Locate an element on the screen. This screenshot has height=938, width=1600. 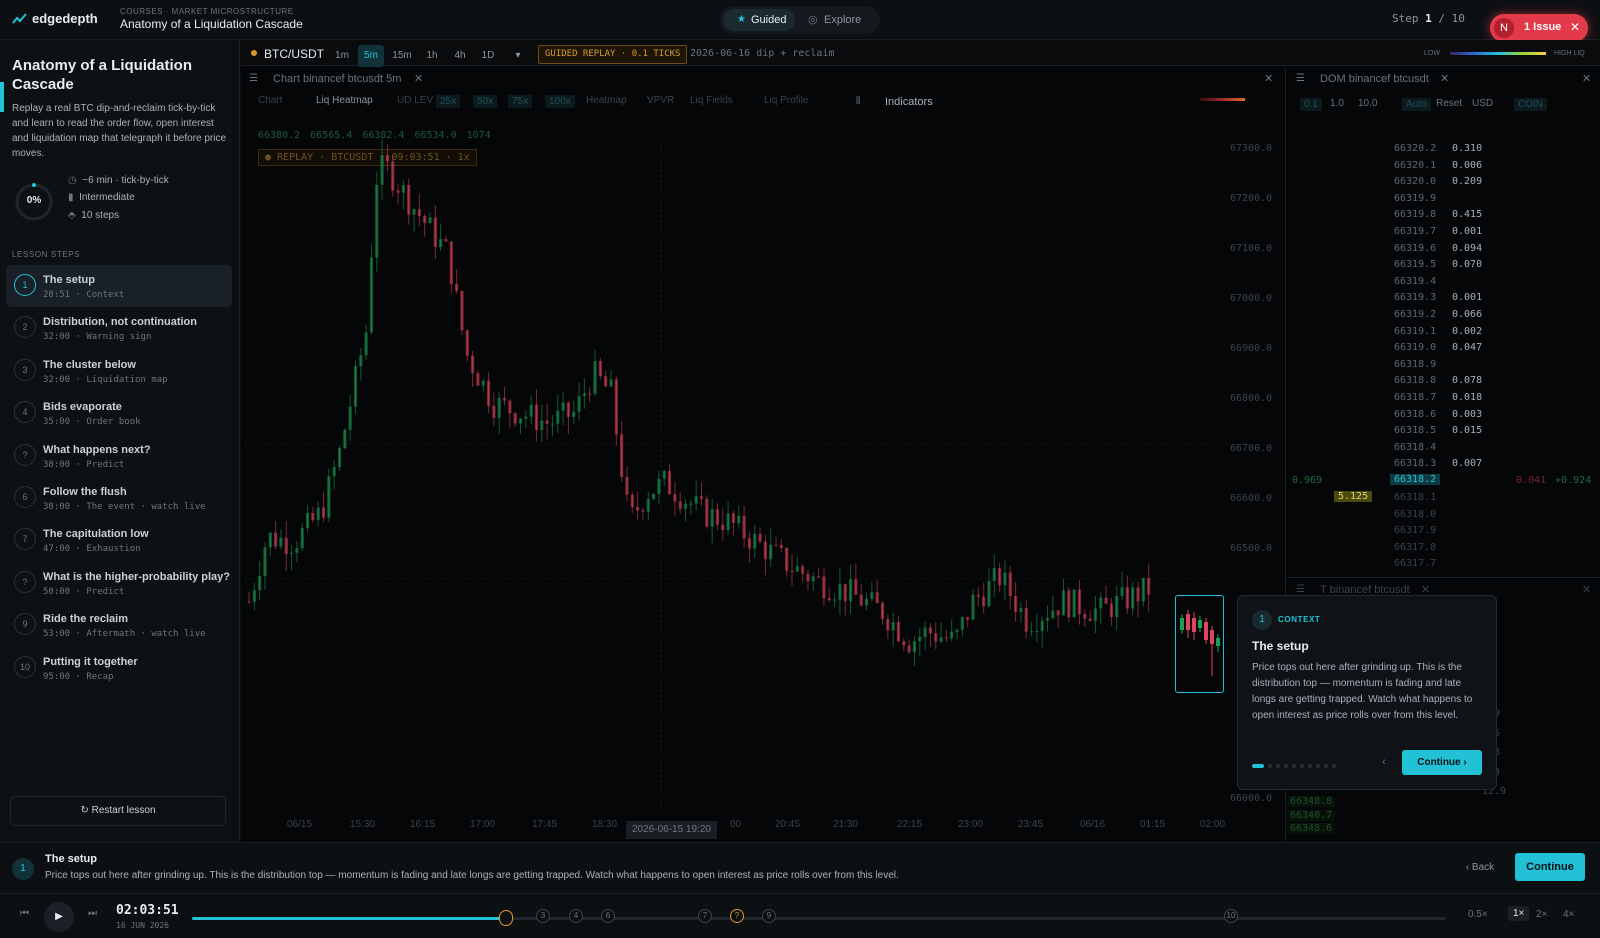
playback-rate-button: 2× is located at coordinates (1541, 914).